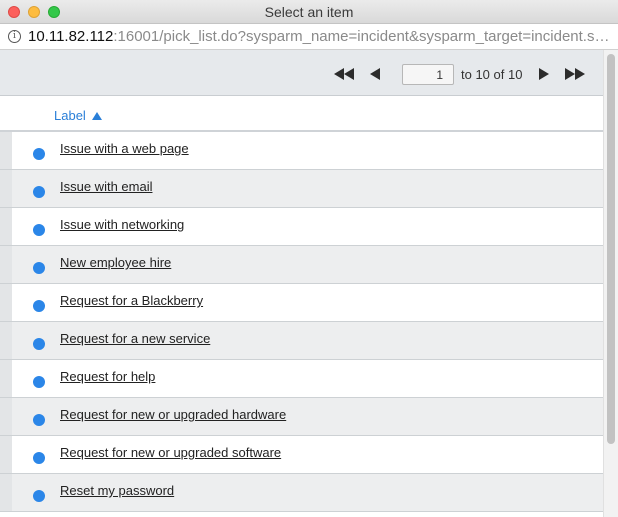 The height and width of the screenshot is (517, 618). I want to click on previous-page-button, so click(375, 74).